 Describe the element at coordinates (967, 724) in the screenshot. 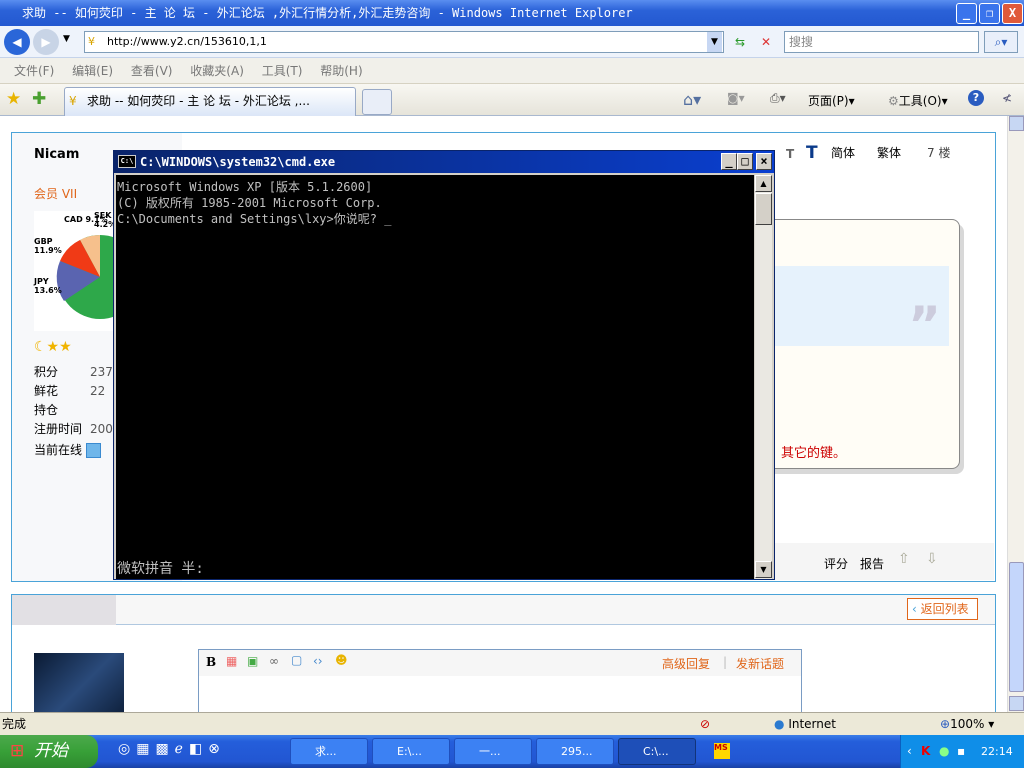

I see `zoom-control: ⊕100% ▾` at that location.